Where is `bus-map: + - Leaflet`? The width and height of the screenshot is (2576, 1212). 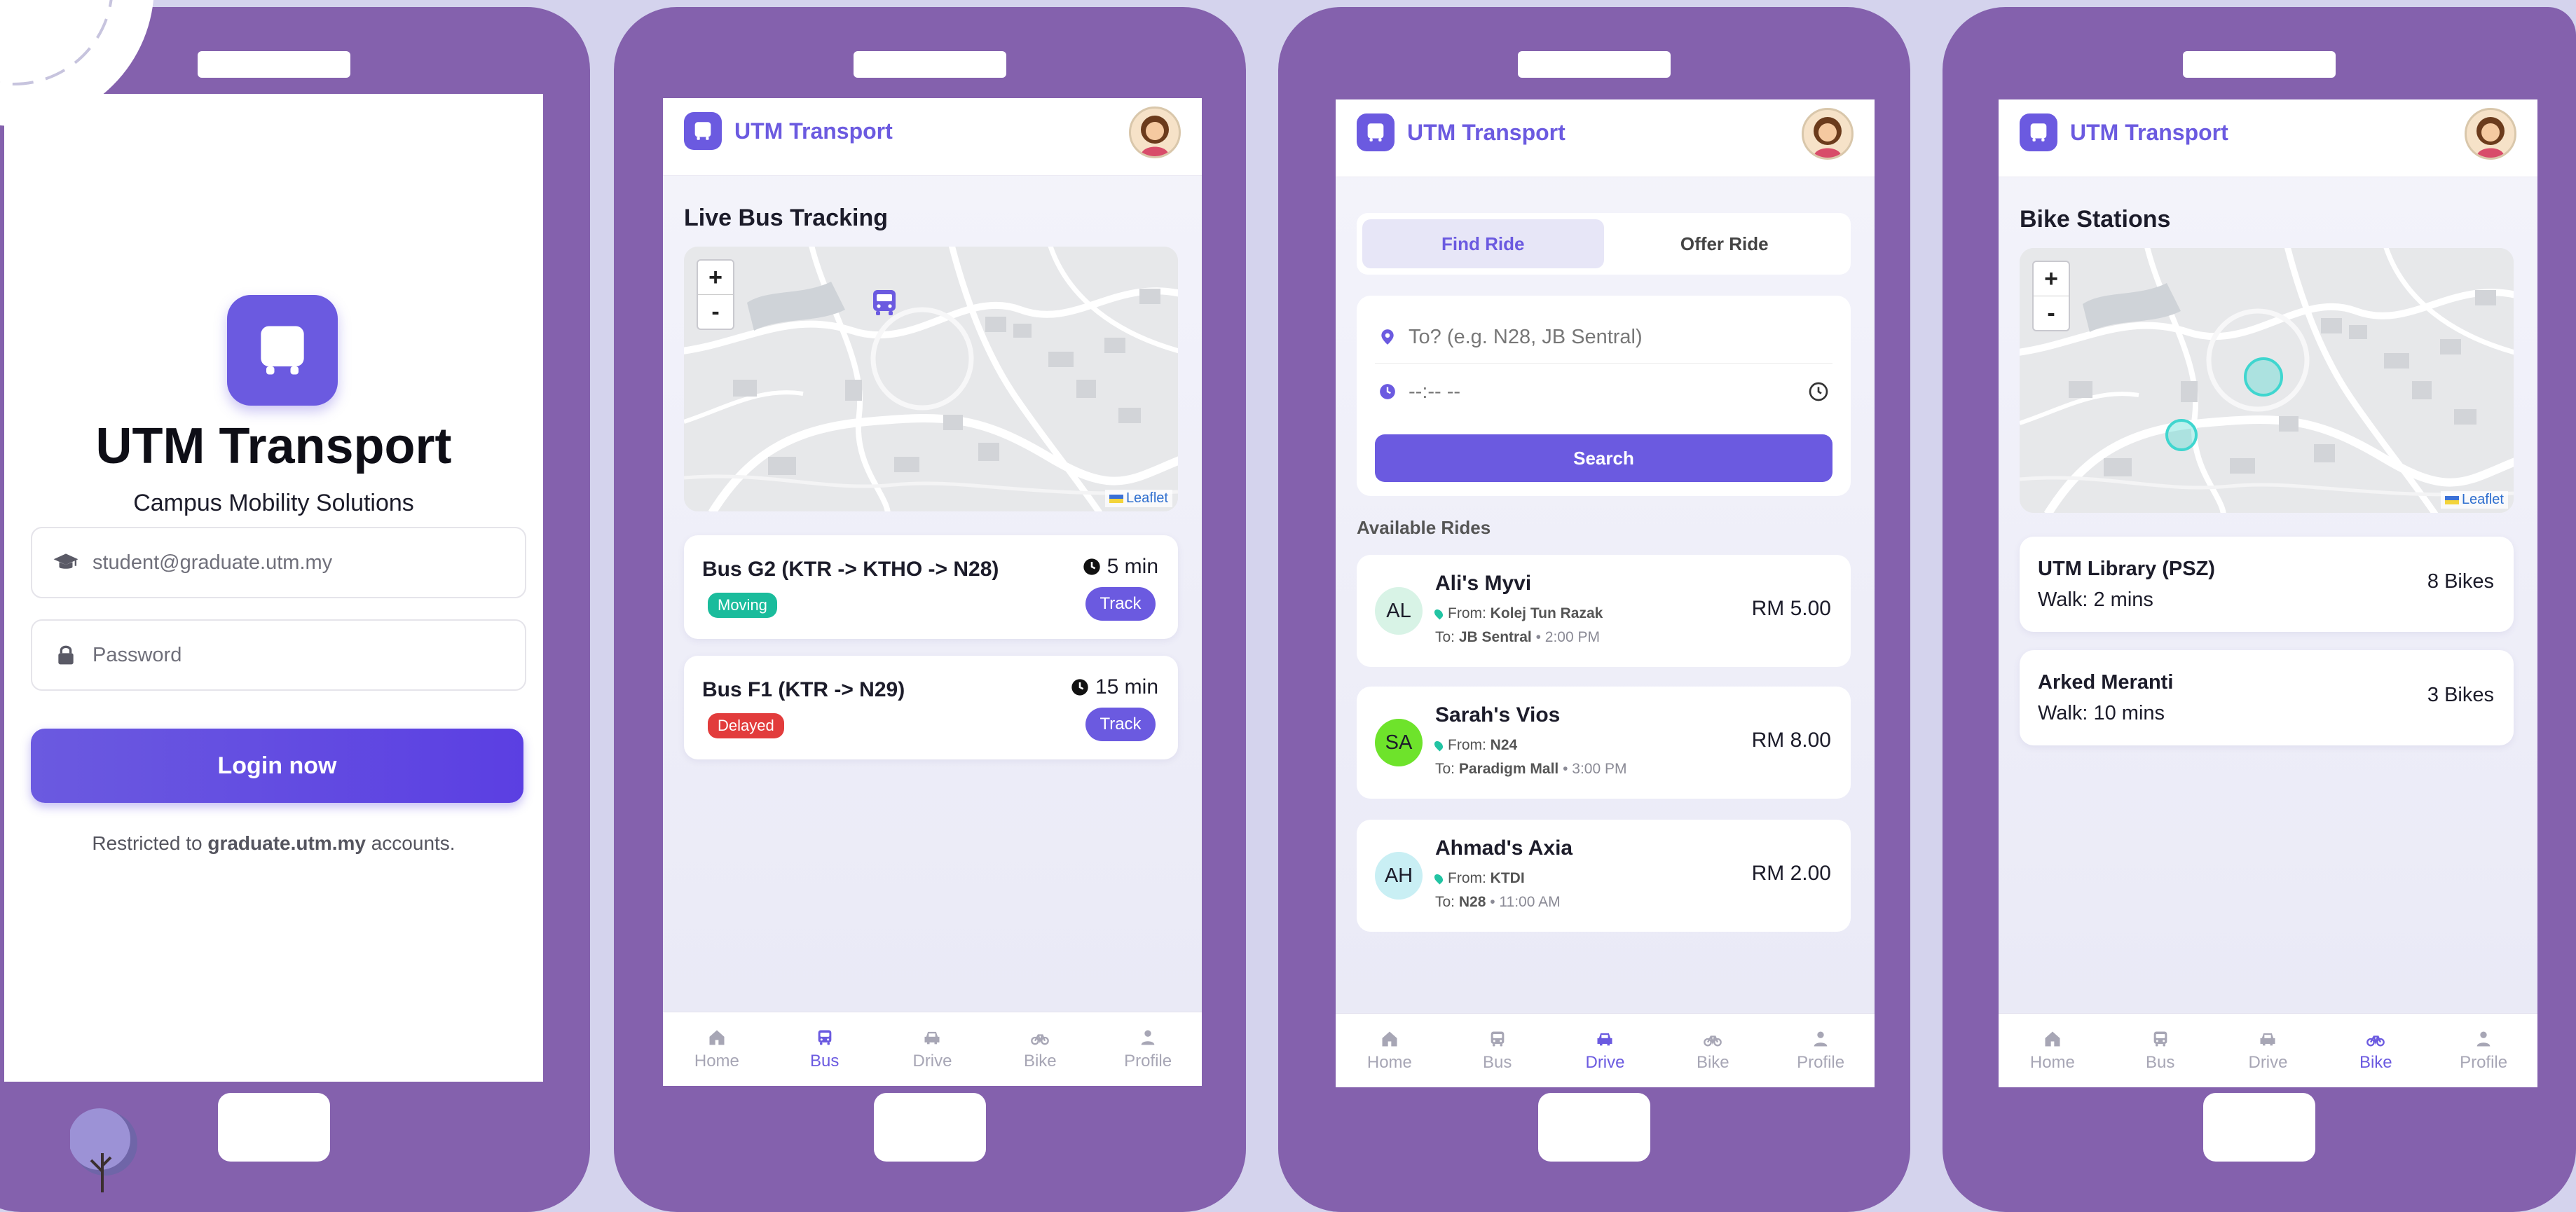 bus-map: + - Leaflet is located at coordinates (931, 379).